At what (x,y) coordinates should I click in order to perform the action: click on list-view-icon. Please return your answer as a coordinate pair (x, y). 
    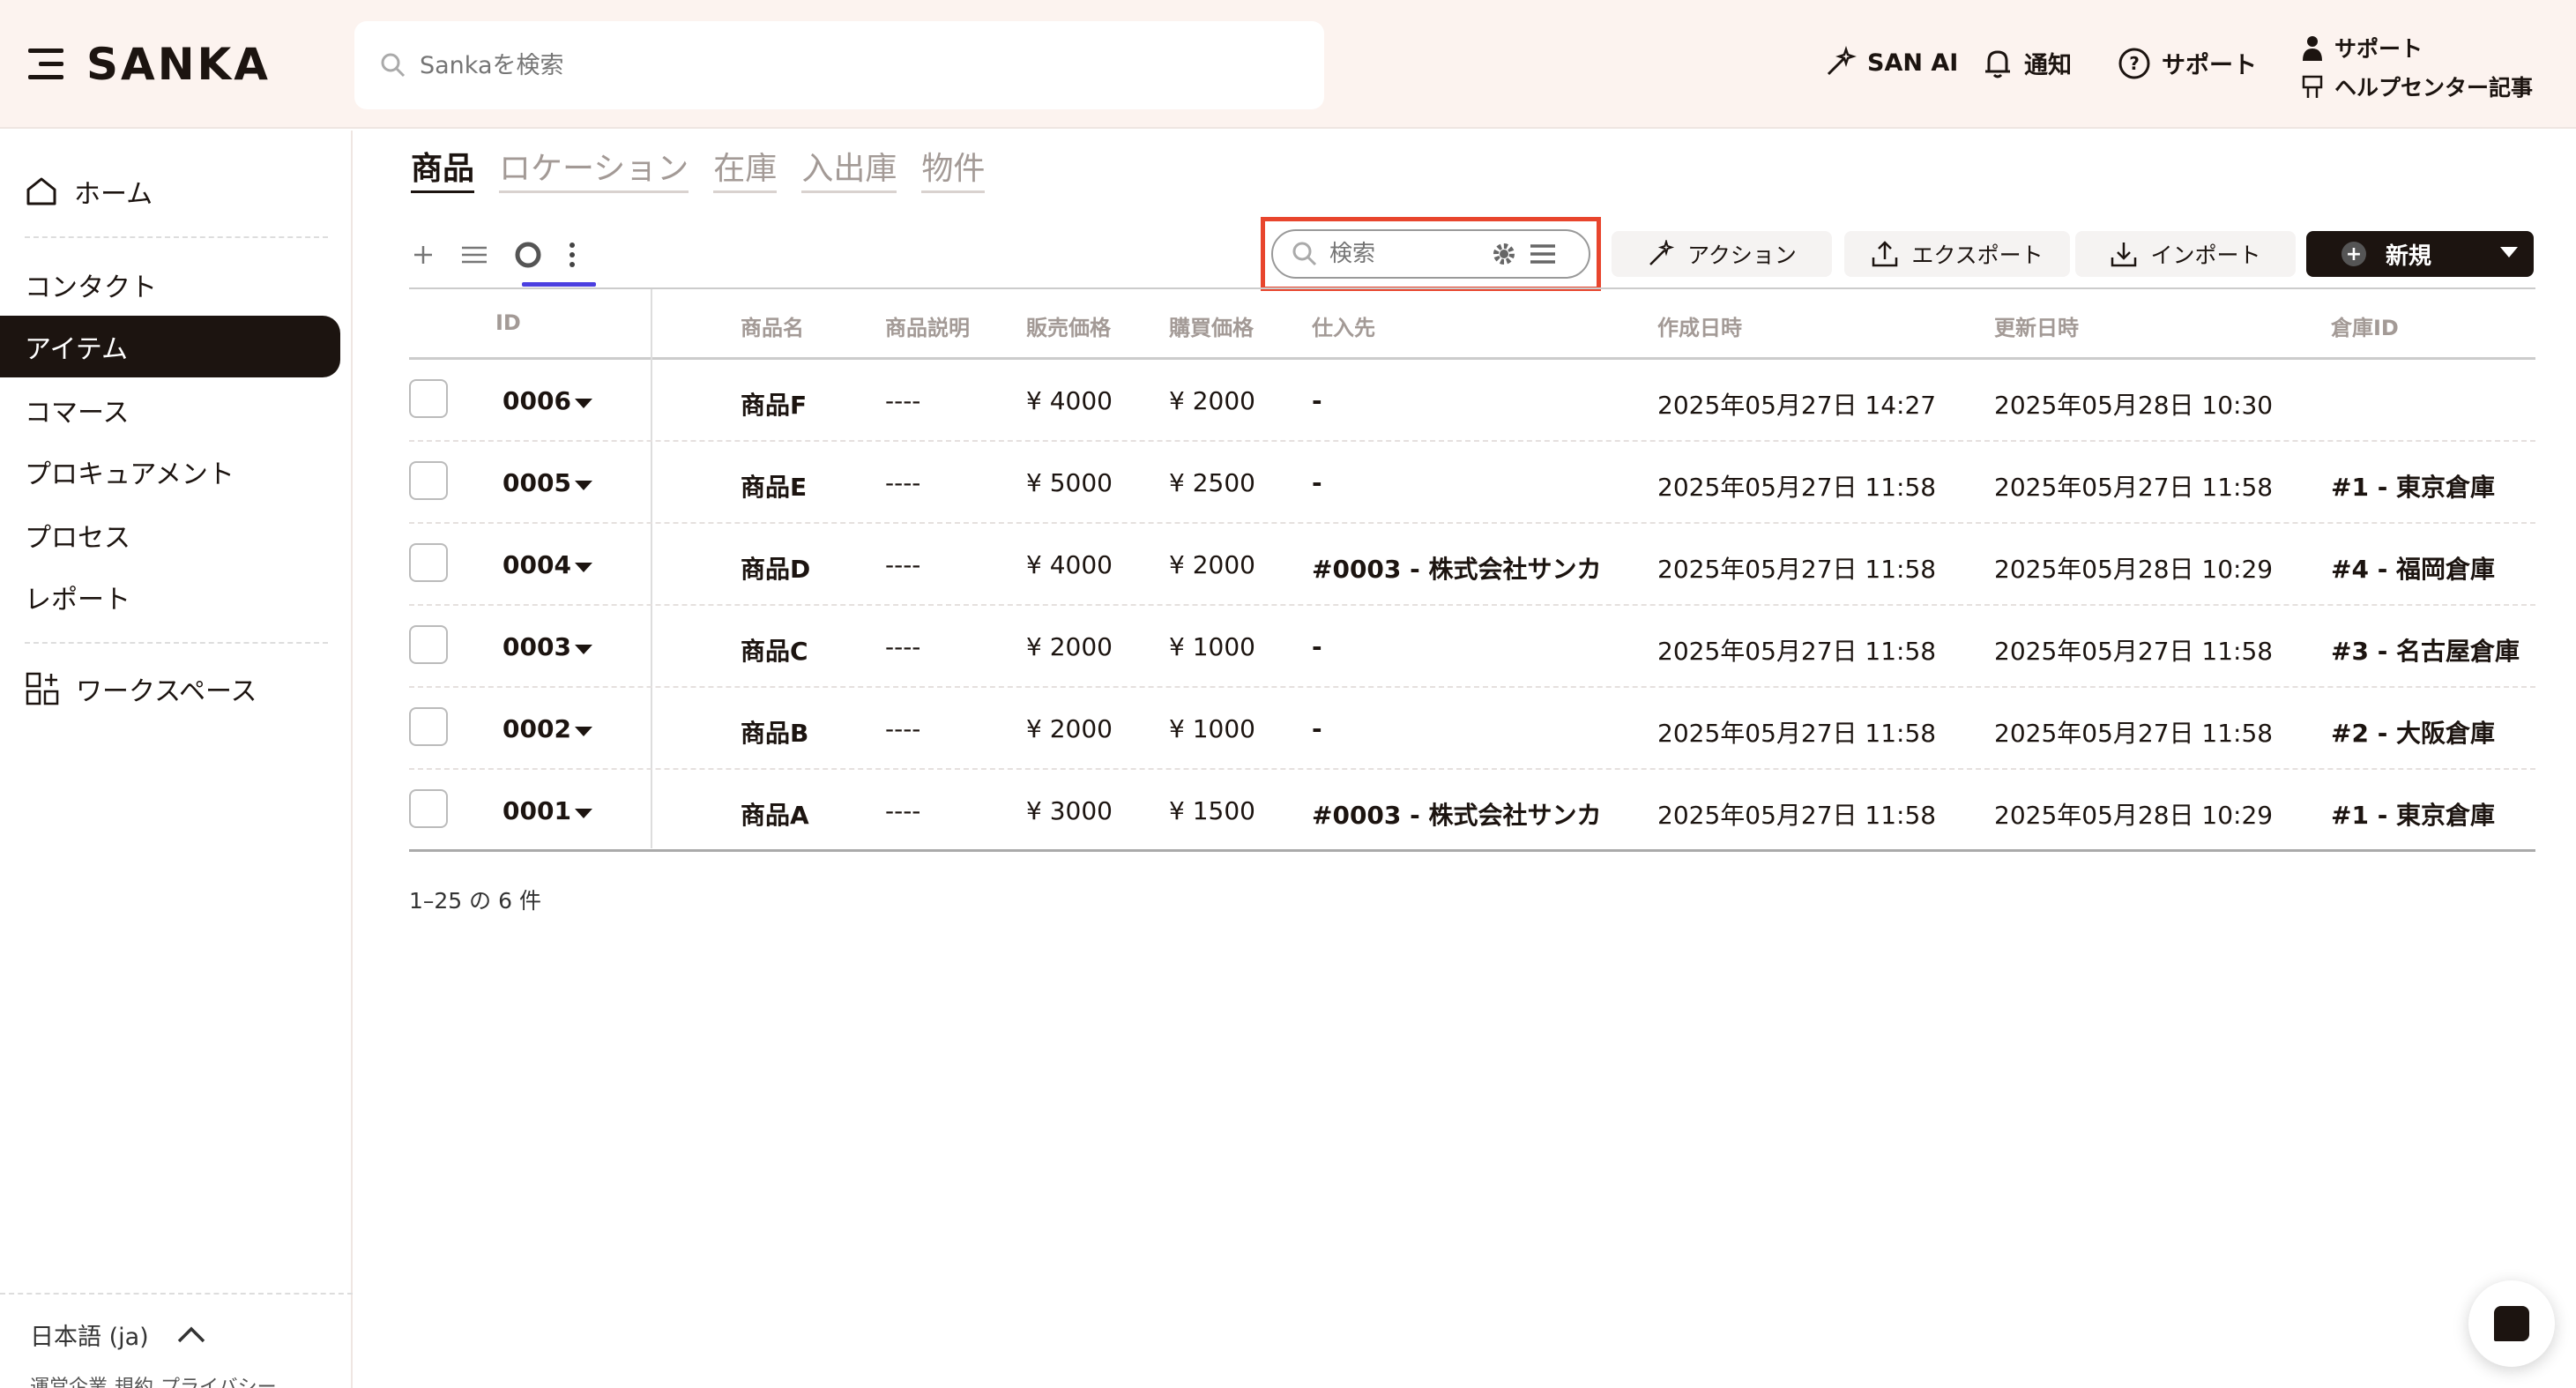
    Looking at the image, I should click on (474, 255).